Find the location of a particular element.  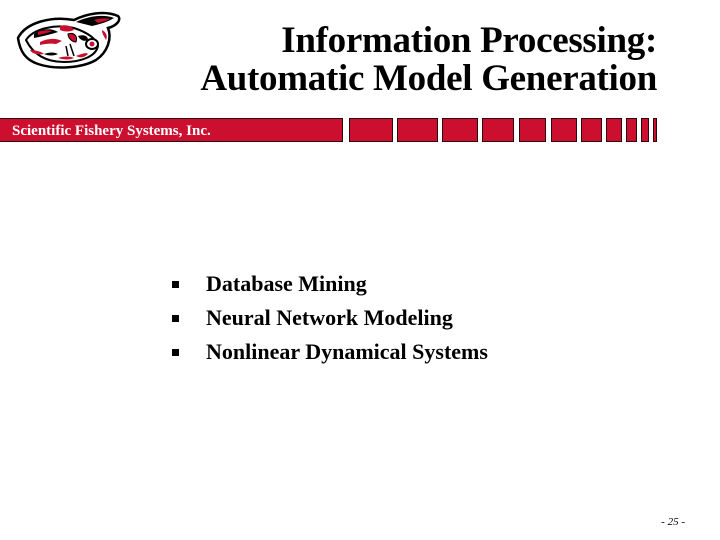

bullet-item: Neural Network Modeling is located at coordinates (329, 321).